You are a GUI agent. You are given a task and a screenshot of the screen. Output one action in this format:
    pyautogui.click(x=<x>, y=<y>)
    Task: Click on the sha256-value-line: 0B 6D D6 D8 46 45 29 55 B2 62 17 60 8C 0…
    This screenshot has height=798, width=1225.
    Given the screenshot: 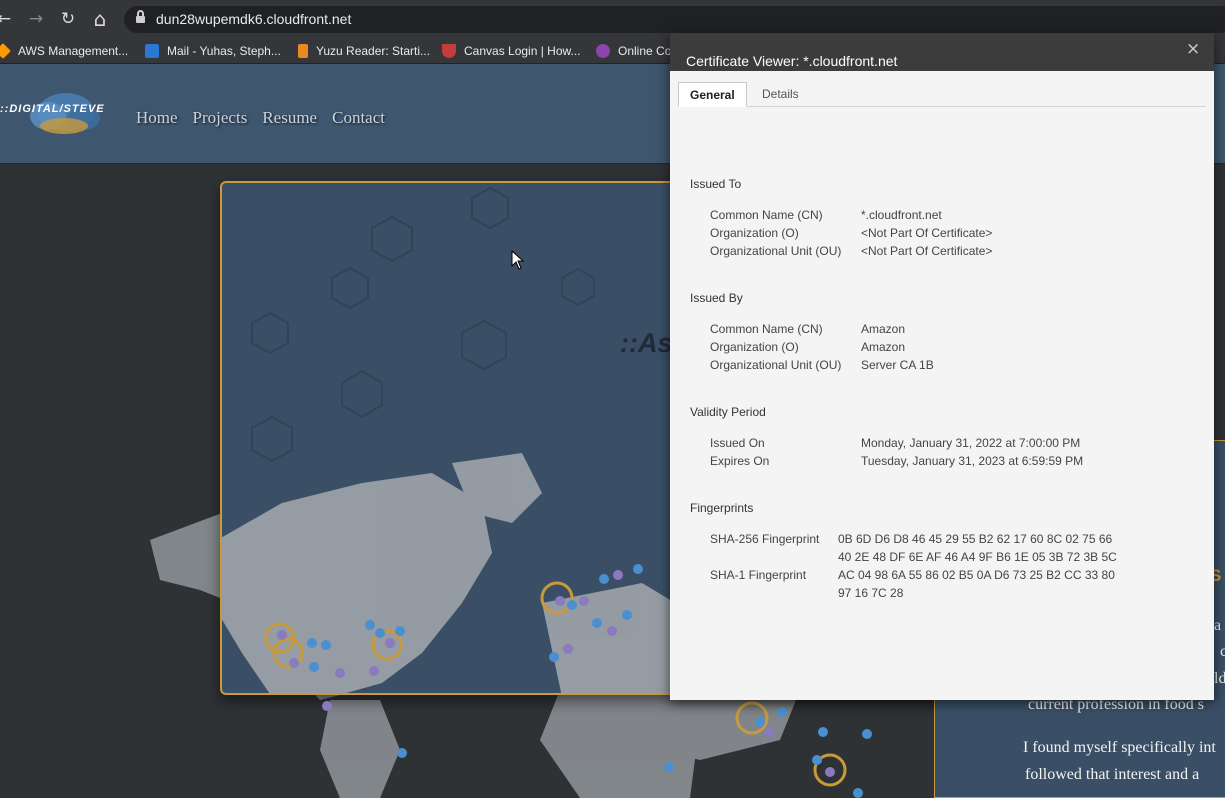 What is the action you would take?
    pyautogui.click(x=975, y=539)
    